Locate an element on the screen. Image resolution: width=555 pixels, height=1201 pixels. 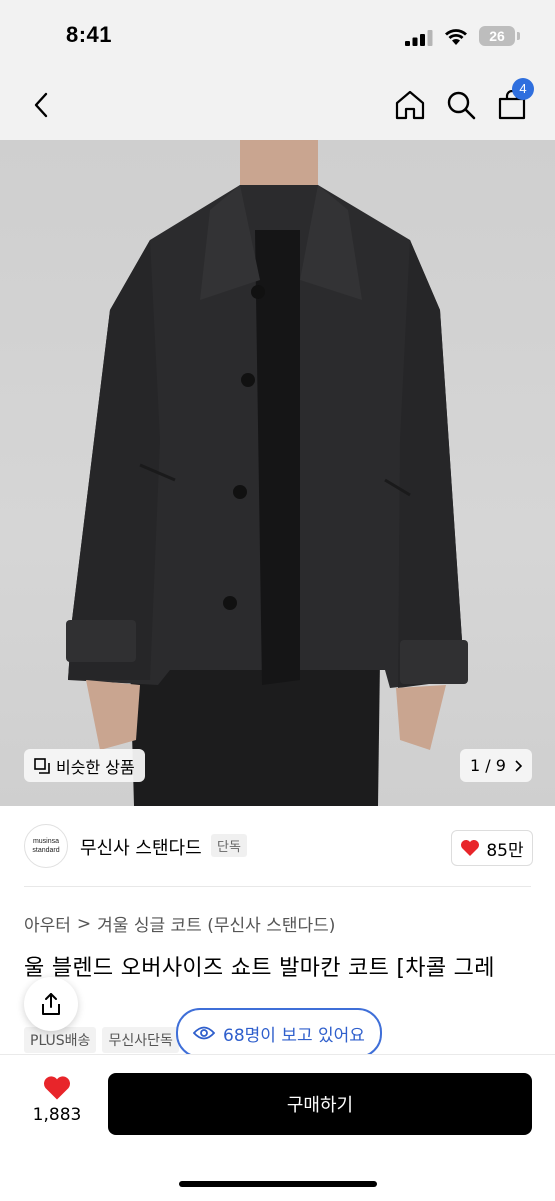
search-icon is located at coordinates (461, 105).